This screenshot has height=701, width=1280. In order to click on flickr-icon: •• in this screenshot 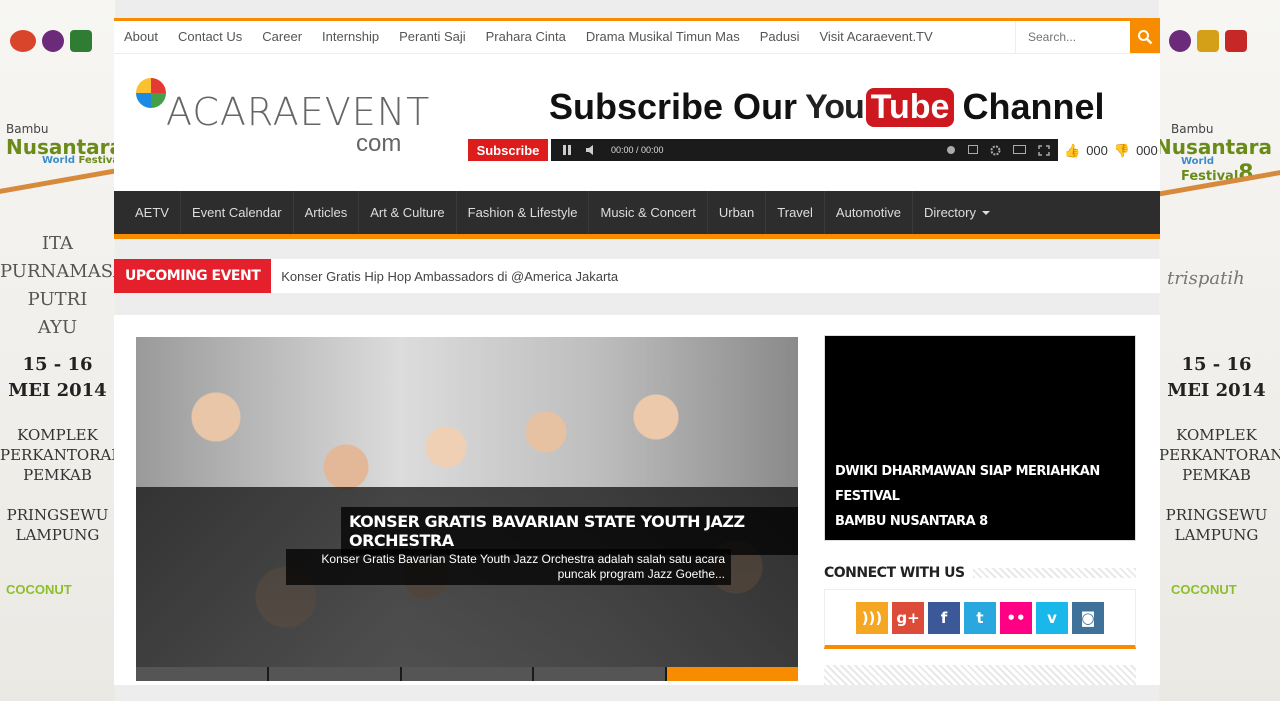, I will do `click(1016, 617)`.